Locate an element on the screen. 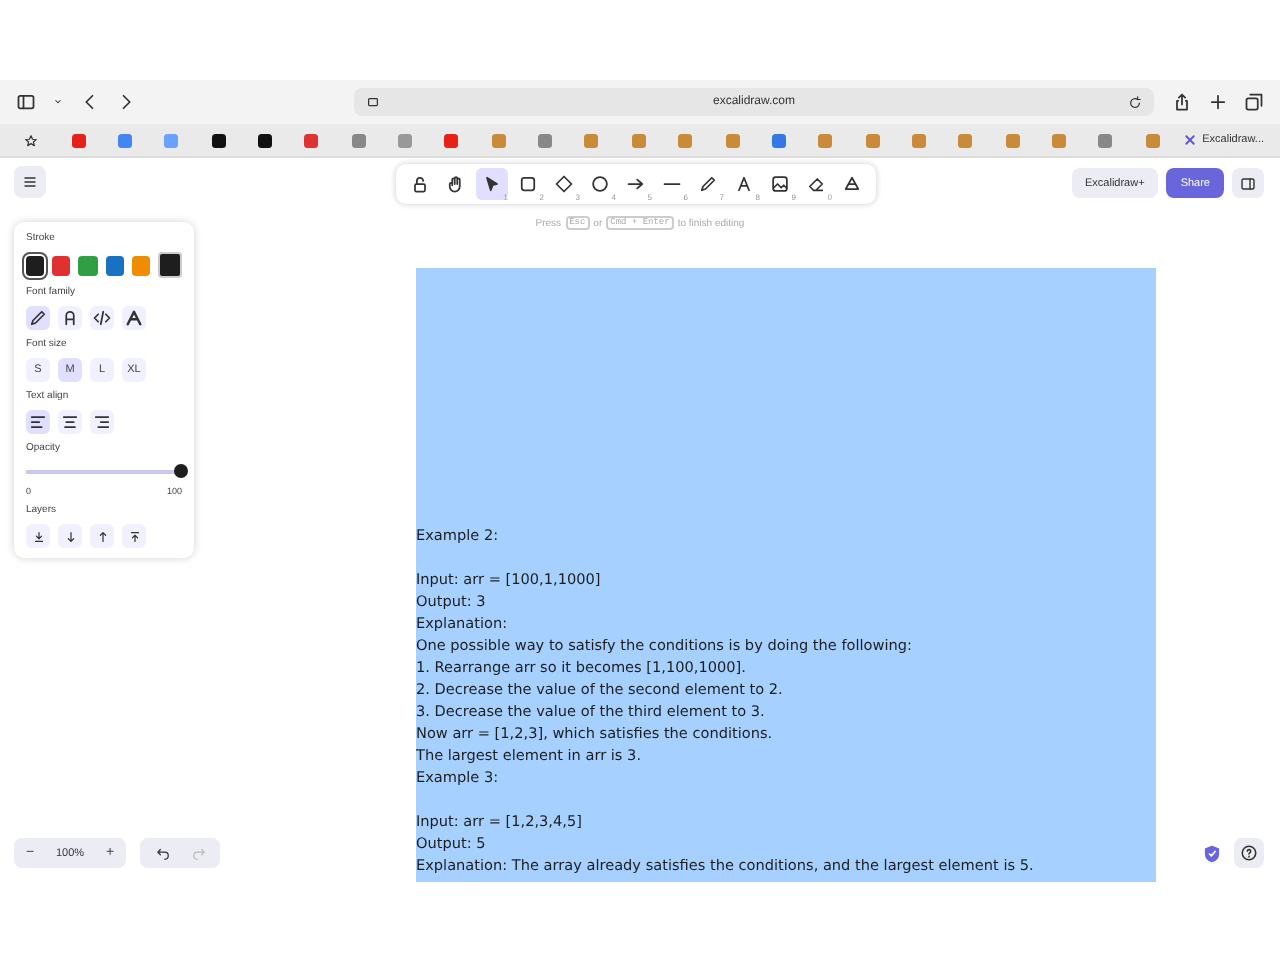 The width and height of the screenshot is (1280, 960). undo-icon is located at coordinates (162, 853).